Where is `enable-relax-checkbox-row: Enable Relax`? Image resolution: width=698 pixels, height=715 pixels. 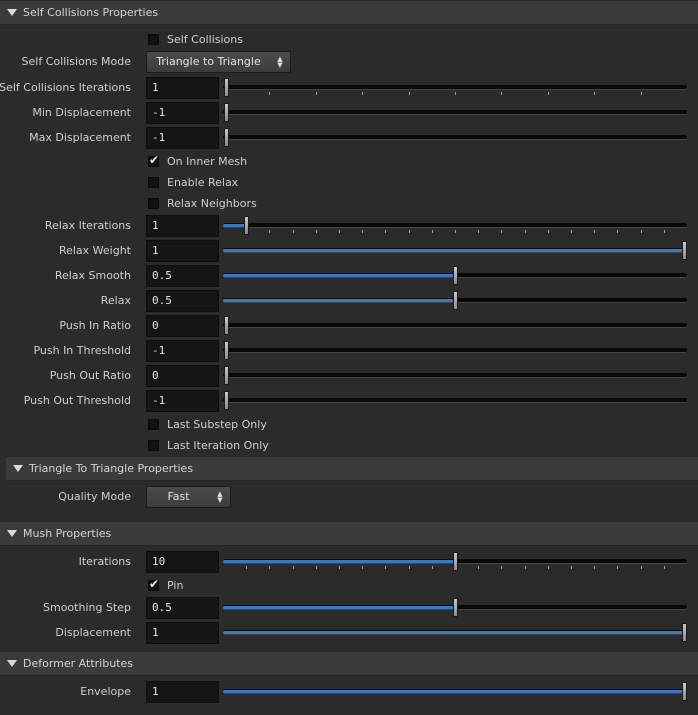
enable-relax-checkbox-row: Enable Relax is located at coordinates (193, 182).